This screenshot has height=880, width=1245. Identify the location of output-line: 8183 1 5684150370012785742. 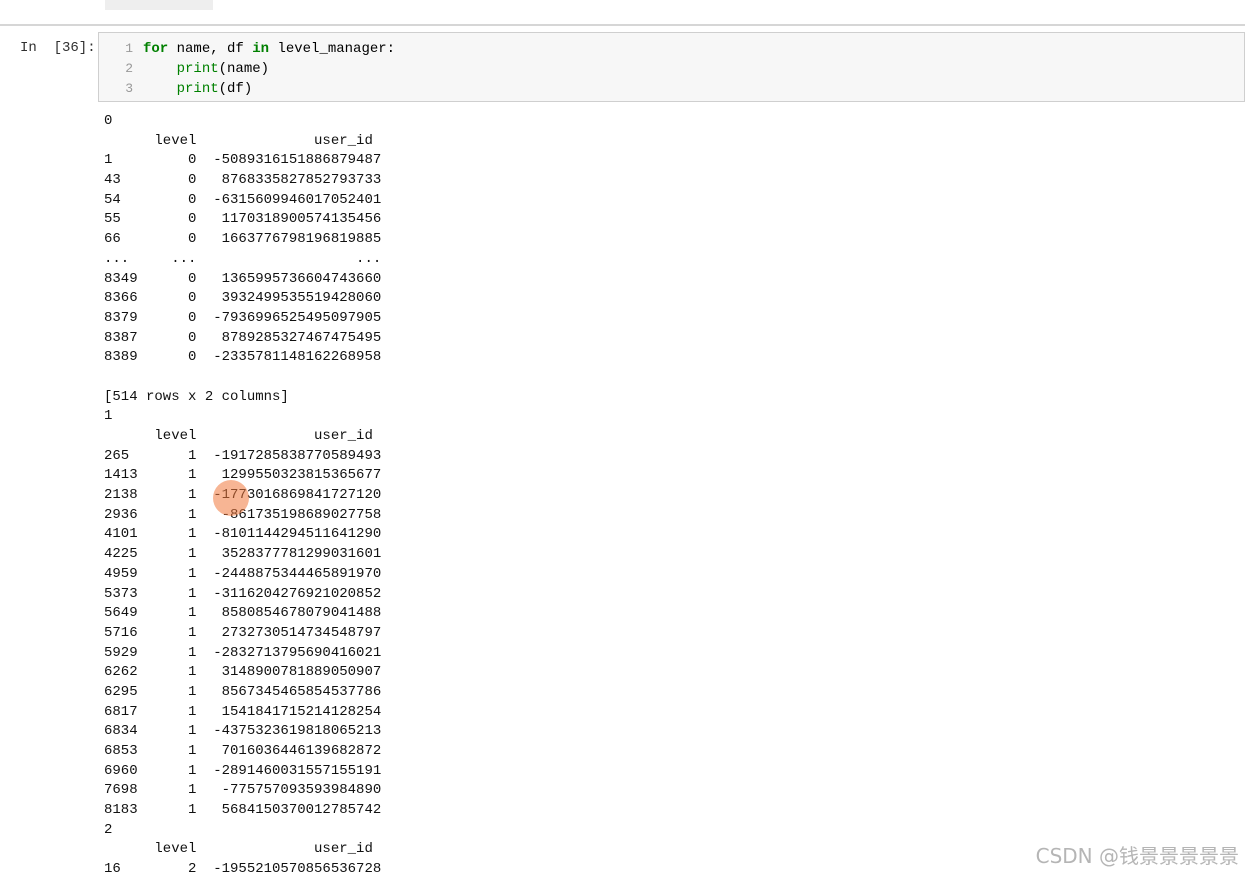
(243, 810).